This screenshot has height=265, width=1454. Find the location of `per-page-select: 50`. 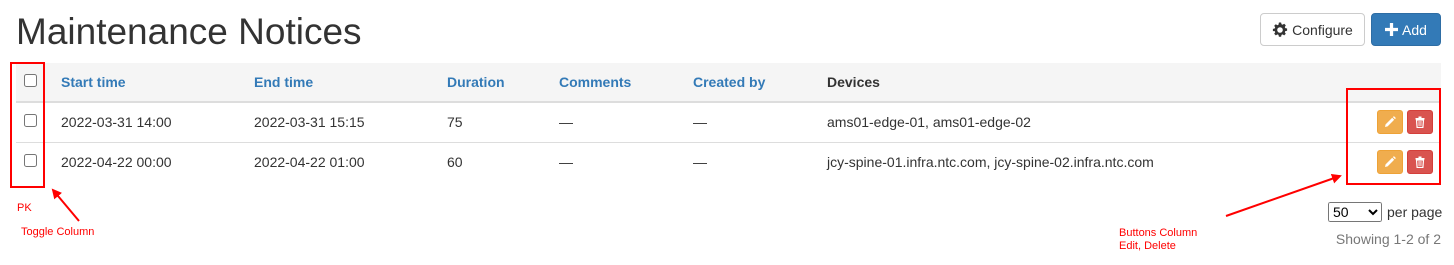

per-page-select: 50 is located at coordinates (1355, 212).